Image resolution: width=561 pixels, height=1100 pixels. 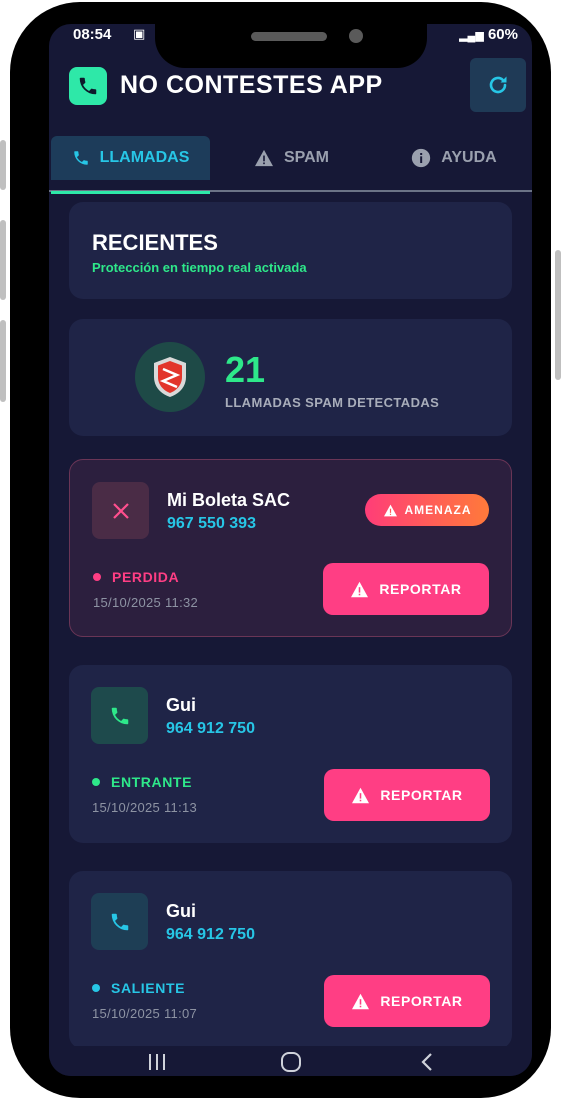 I want to click on spam-stats-card: 21 LLAMADAS SPAM DETECTADAS, so click(x=290, y=377).